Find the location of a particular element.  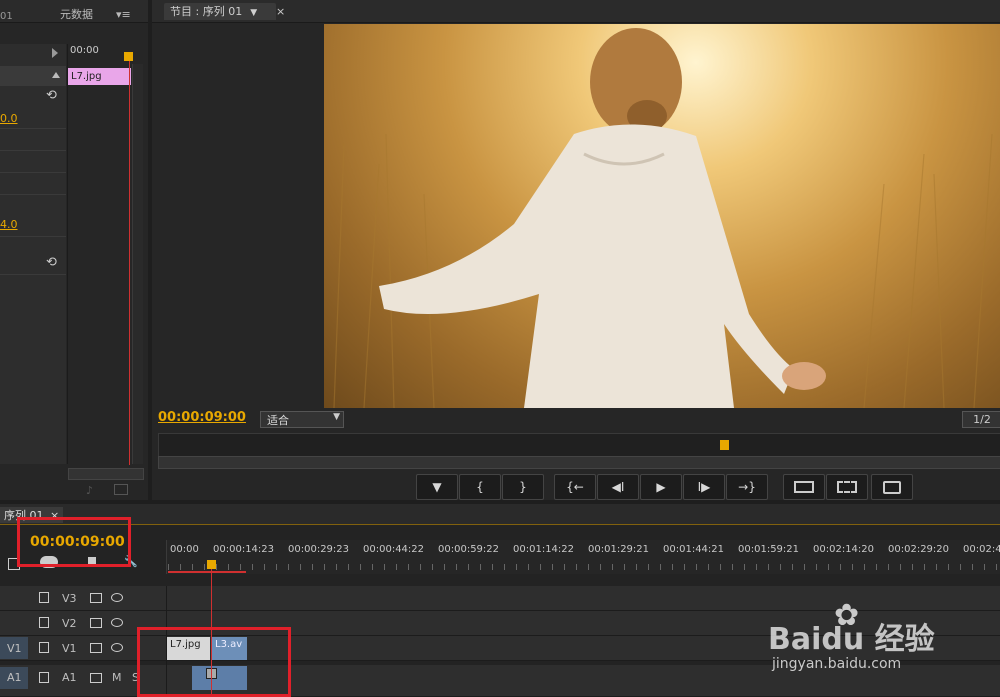

program-timecode: 00:00:09:00 is located at coordinates (202, 417).